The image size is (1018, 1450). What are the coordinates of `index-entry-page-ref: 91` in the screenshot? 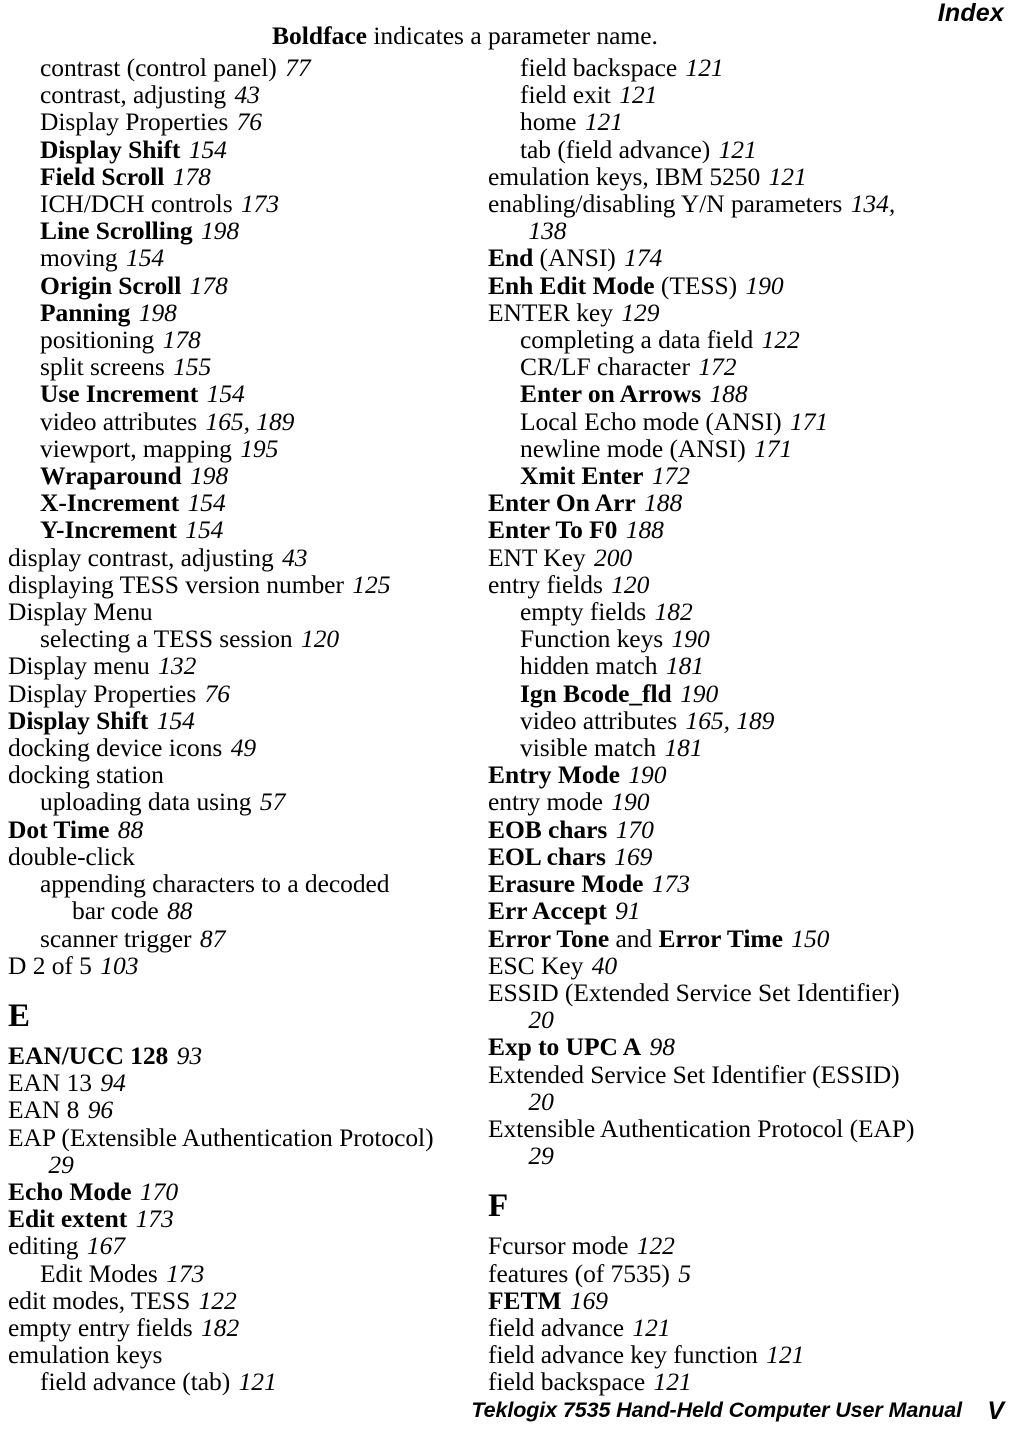 It's located at (627, 910).